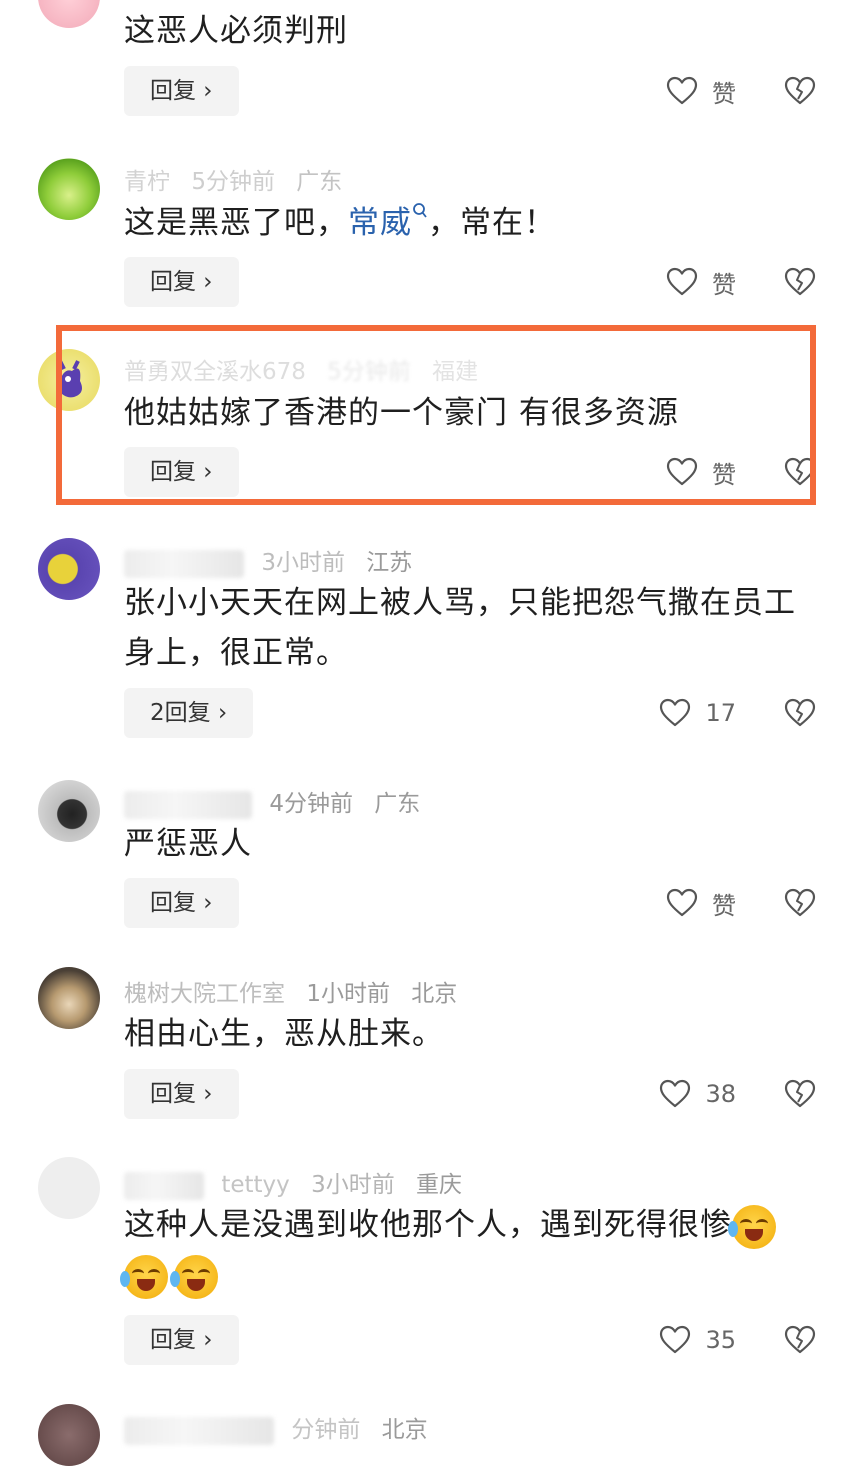 Image resolution: width=860 pixels, height=1466 pixels. I want to click on time: 分钟前, so click(326, 1430).